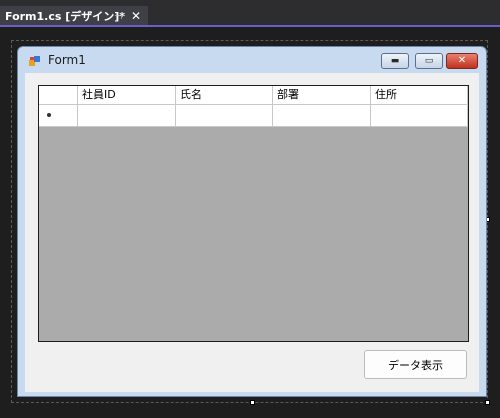 The height and width of the screenshot is (418, 500). I want to click on grid-header-row: 社員ID 氏名 部署 住所, so click(253, 95).